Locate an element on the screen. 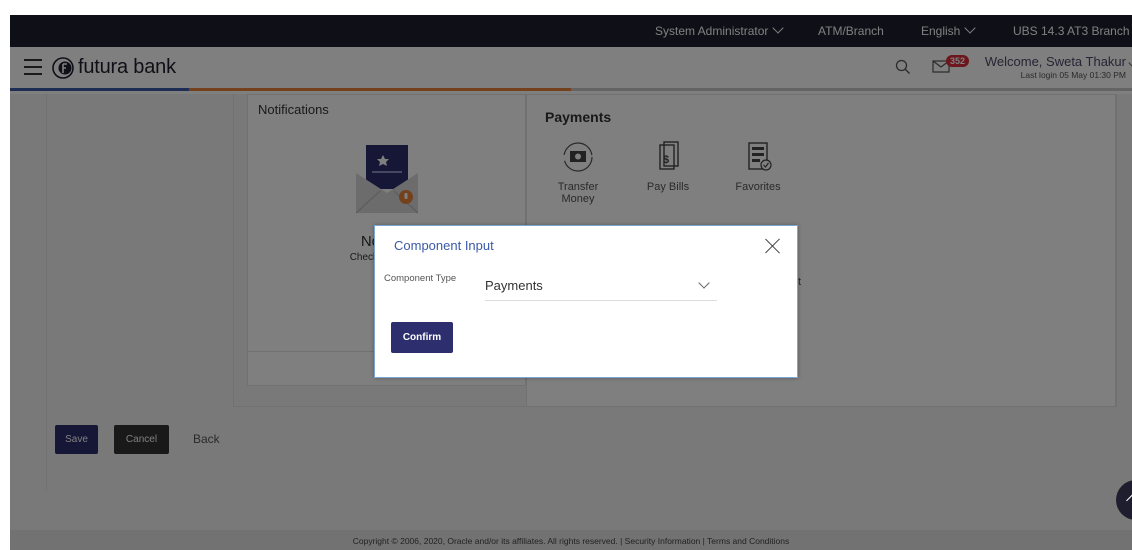 This screenshot has width=1132, height=550. close-icon is located at coordinates (773, 246).